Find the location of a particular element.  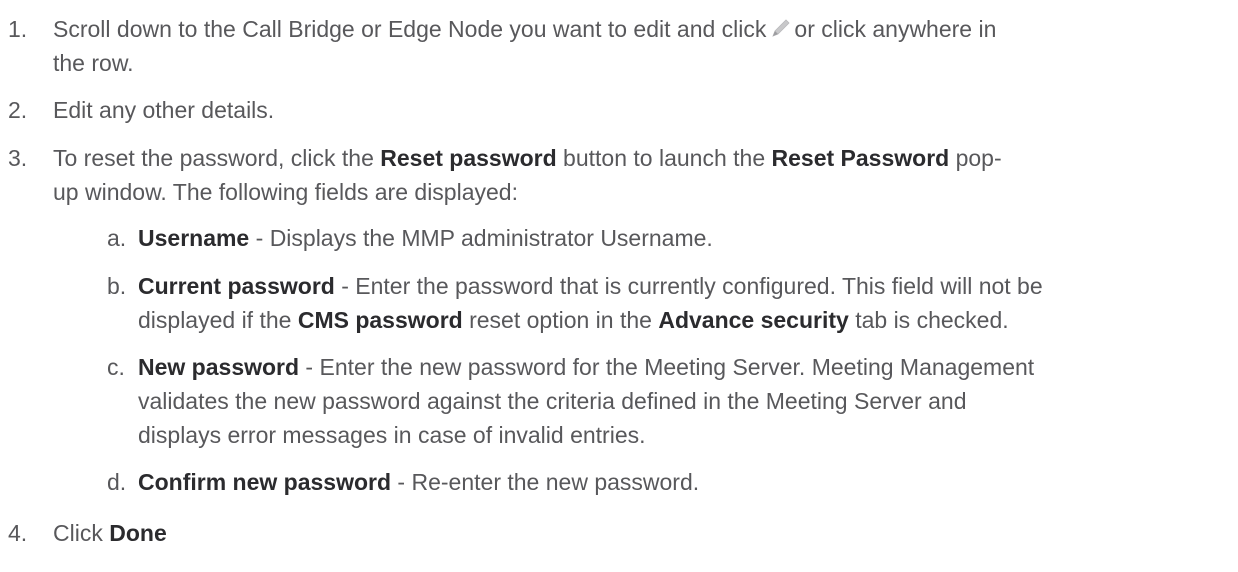

step-text-segment: pop- is located at coordinates (975, 158).